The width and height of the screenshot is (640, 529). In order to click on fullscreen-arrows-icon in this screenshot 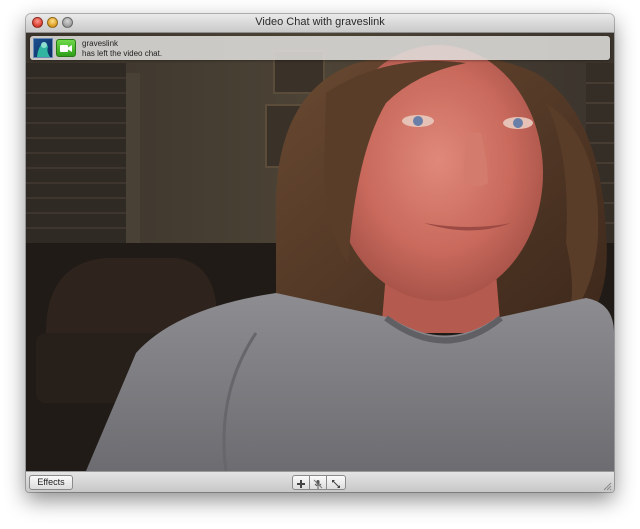, I will do `click(336, 483)`.